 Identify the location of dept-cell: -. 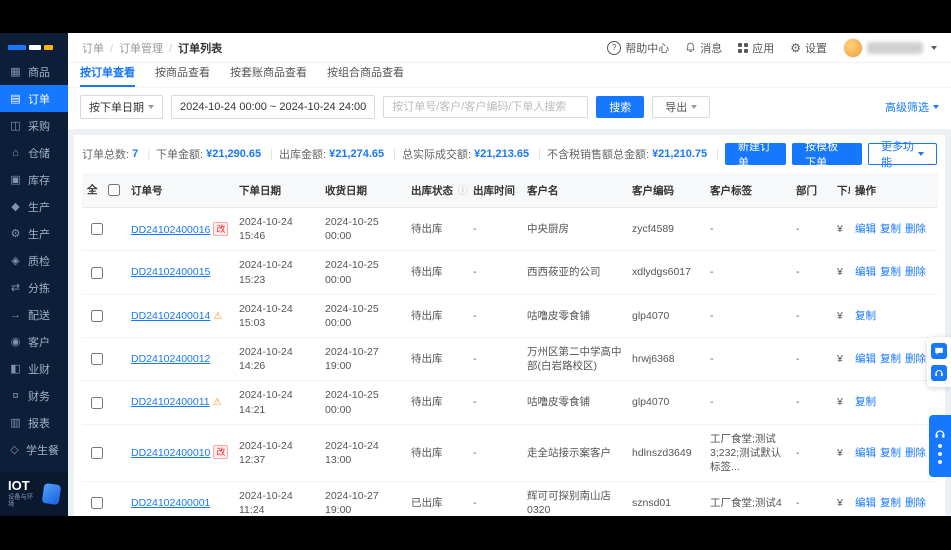
(814, 453).